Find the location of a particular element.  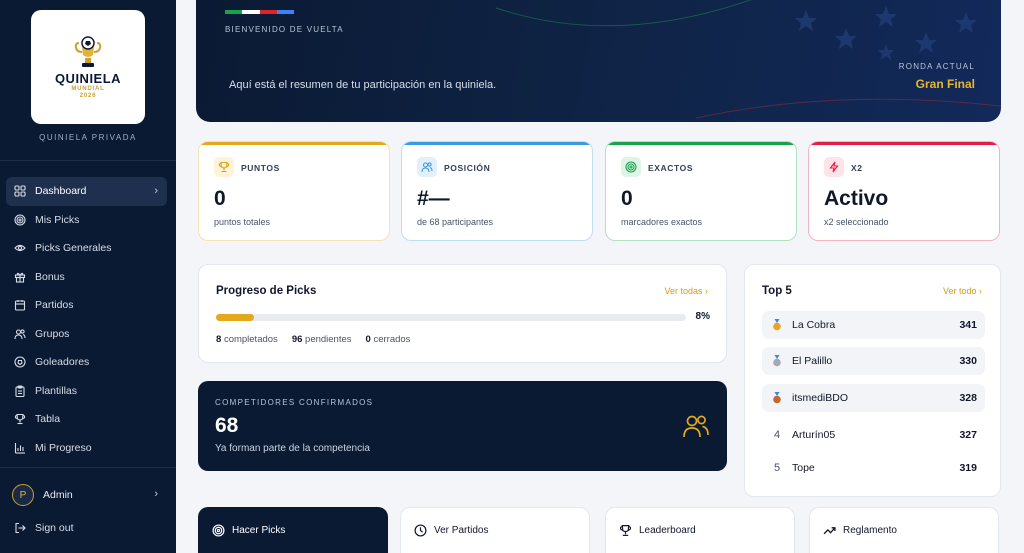

stat-card-posicion: POSICIÓN #— de 68 participantes is located at coordinates (497, 191).